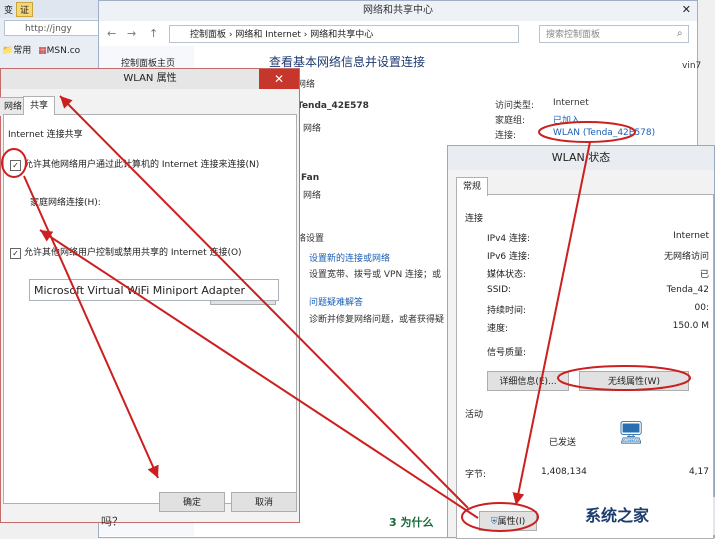  What do you see at coordinates (398, 11) in the screenshot?
I see `window-title: 网络和共享中心` at bounding box center [398, 11].